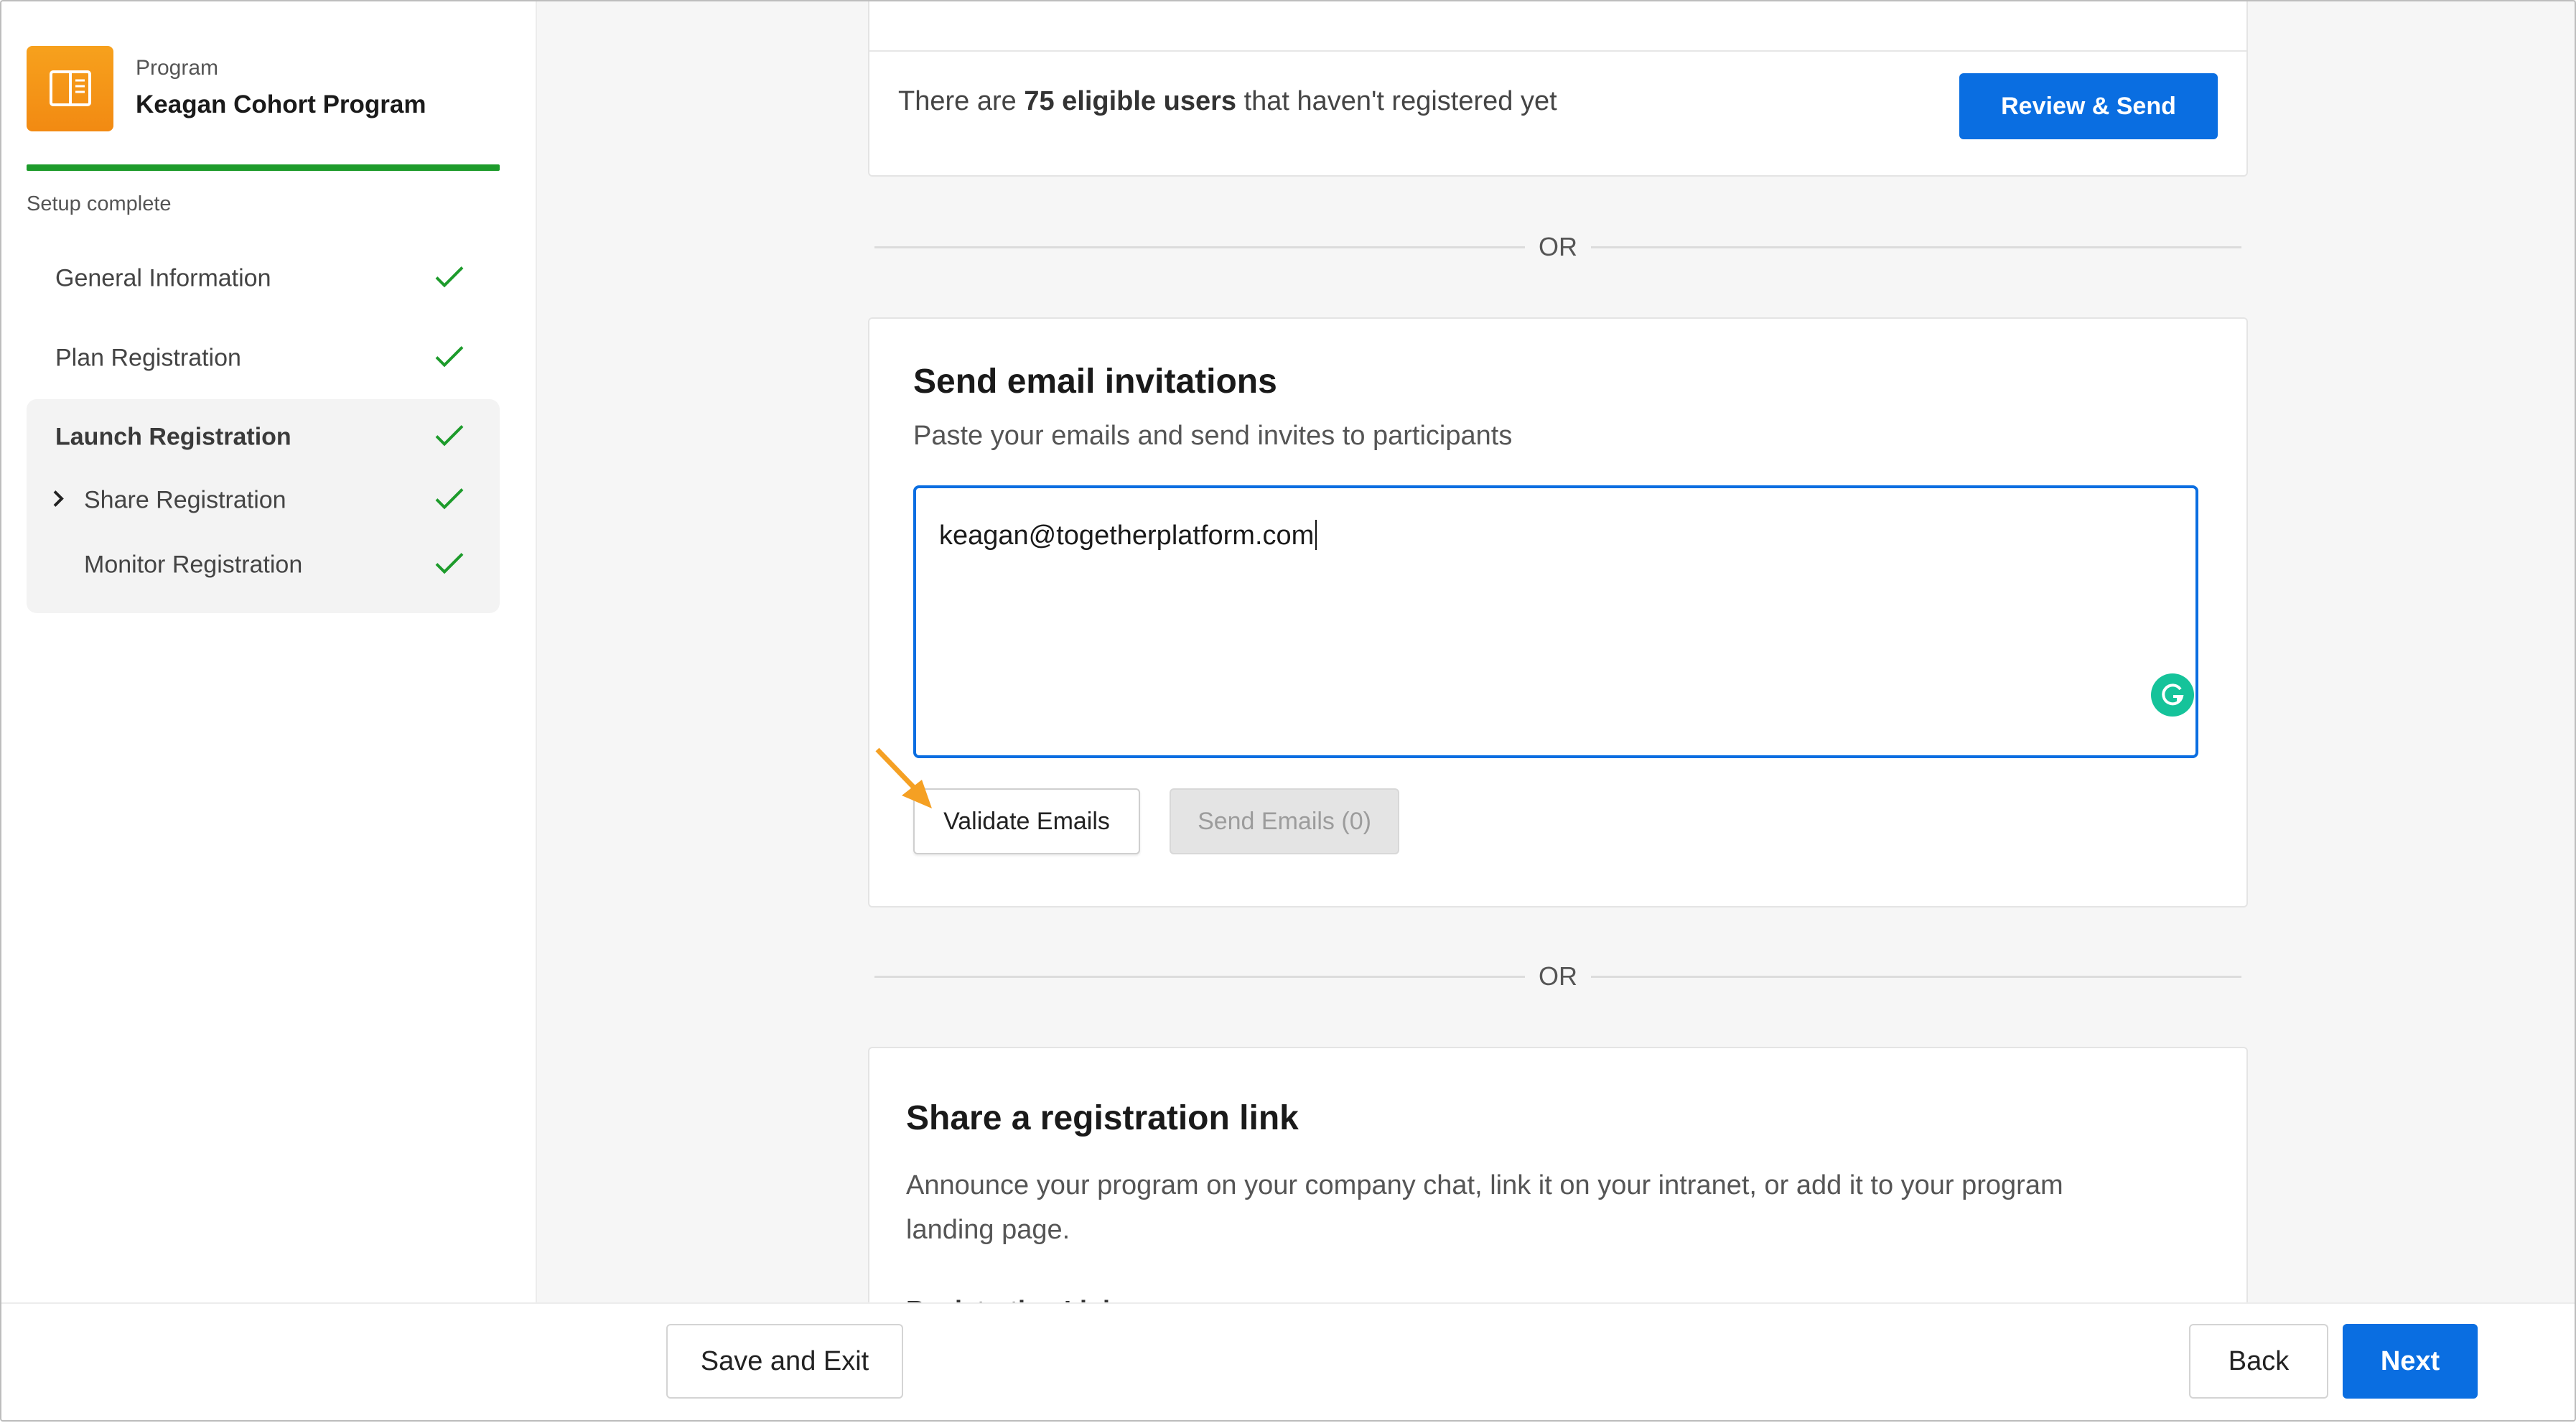 Image resolution: width=2576 pixels, height=1423 pixels. Describe the element at coordinates (2088, 106) in the screenshot. I see `review-and-send-button: Review & Send` at that location.